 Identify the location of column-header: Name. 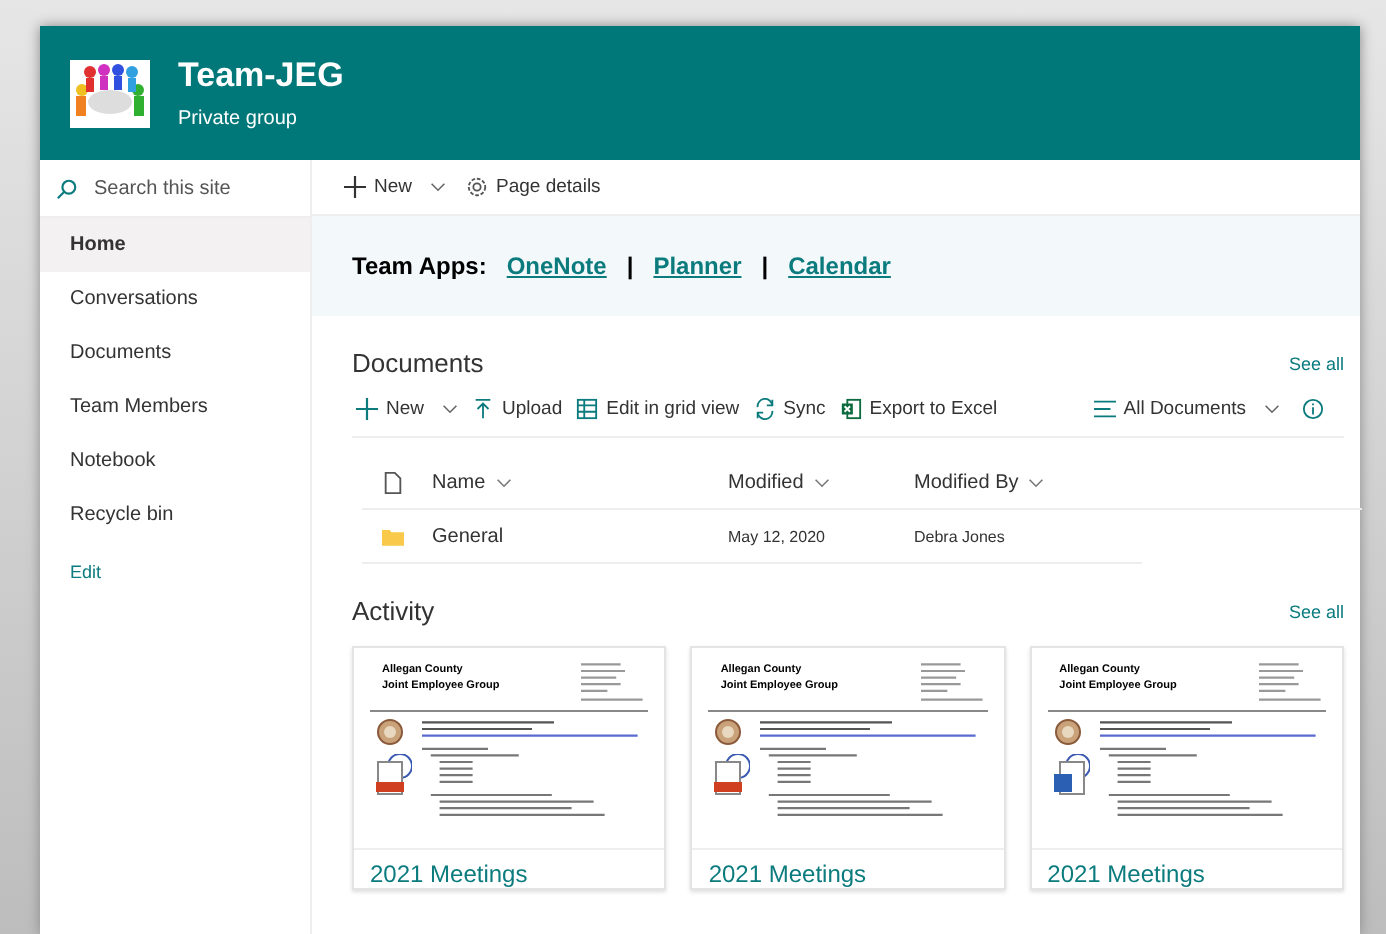
(580, 482).